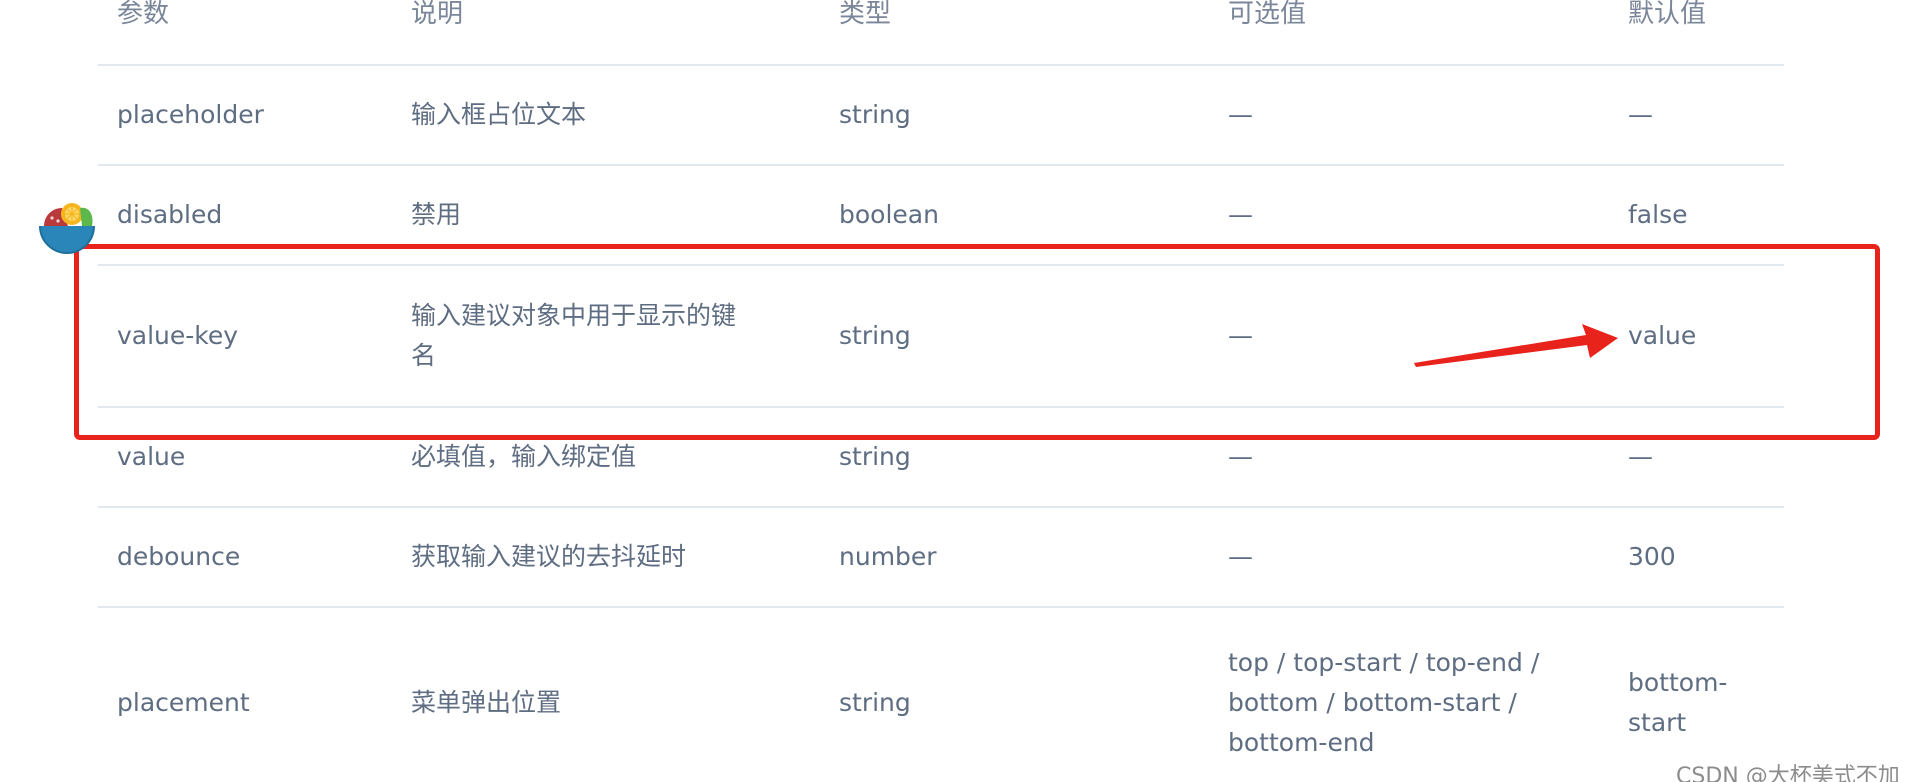 The width and height of the screenshot is (1916, 782). I want to click on cell-param: placeholder, so click(190, 114).